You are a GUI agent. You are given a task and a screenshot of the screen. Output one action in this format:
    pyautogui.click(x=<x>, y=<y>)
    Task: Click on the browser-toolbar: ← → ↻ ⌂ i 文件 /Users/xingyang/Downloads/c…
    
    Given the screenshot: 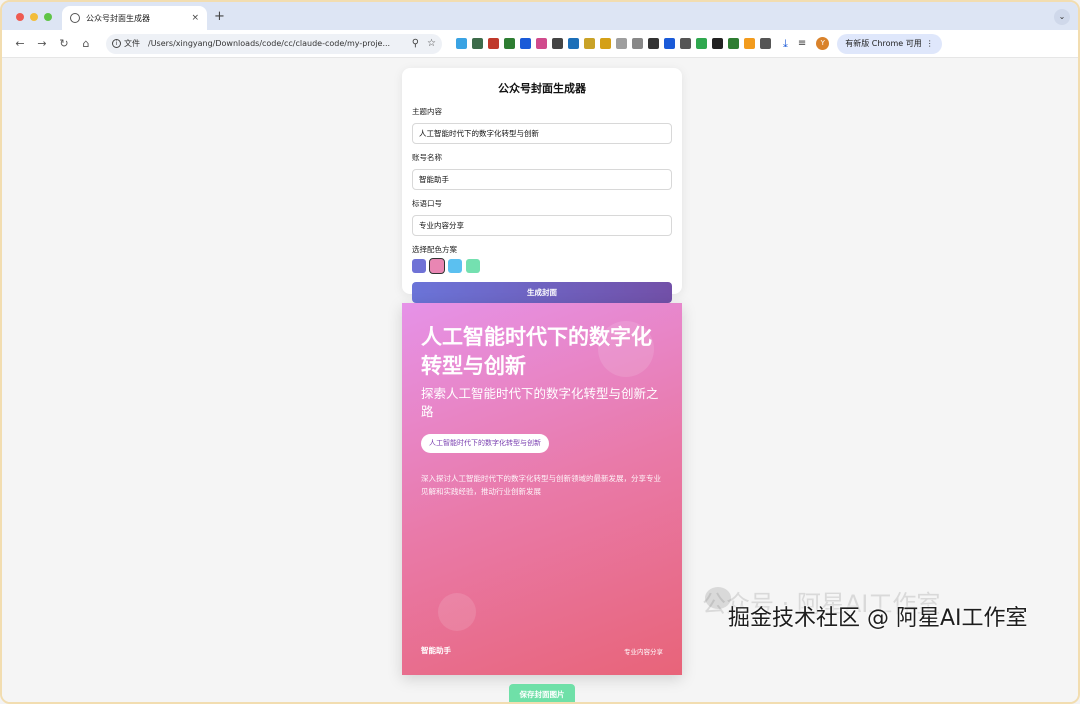 What is the action you would take?
    pyautogui.click(x=540, y=44)
    